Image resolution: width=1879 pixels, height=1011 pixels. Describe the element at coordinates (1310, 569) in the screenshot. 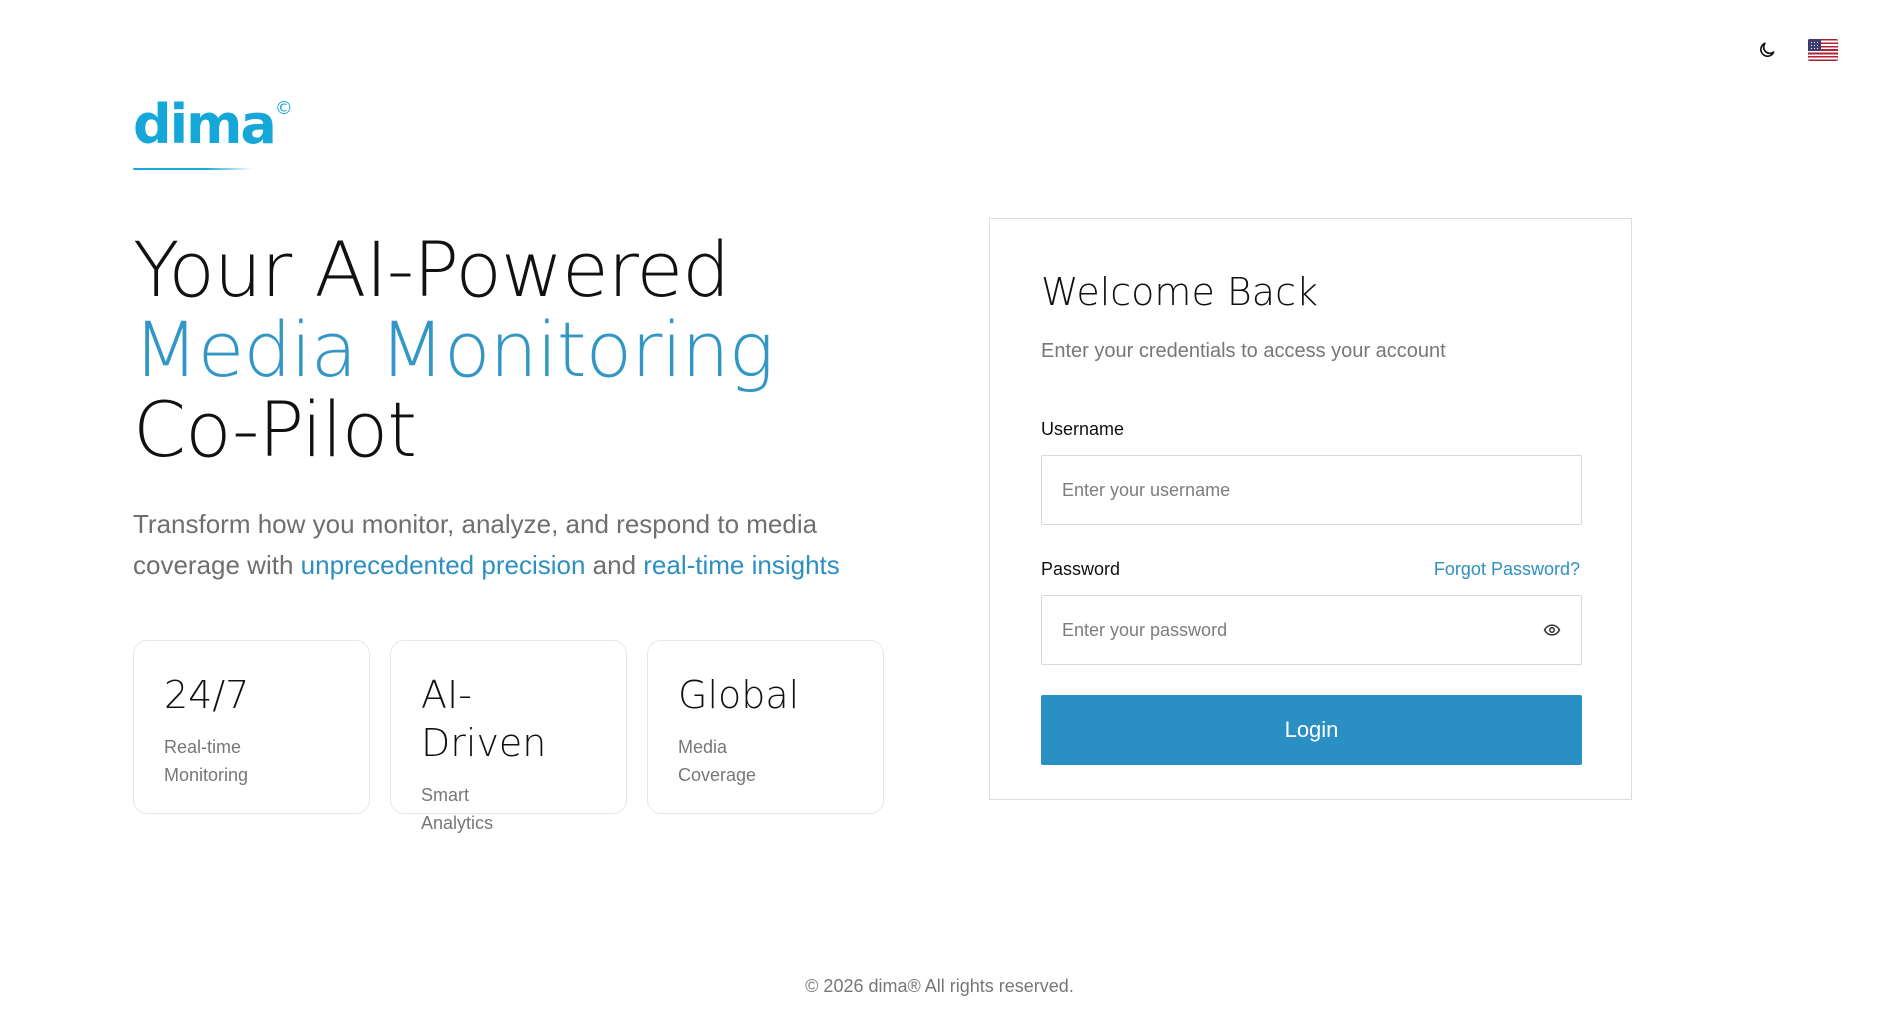

I see `password-label-row: Password Forgot Password?` at that location.